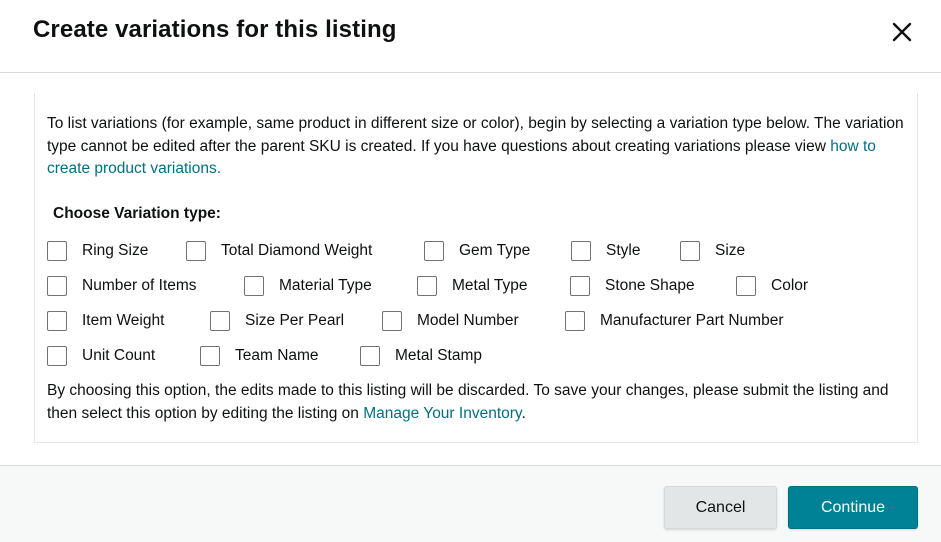  What do you see at coordinates (215, 29) in the screenshot?
I see `dialog-title: Create variations for this listing` at bounding box center [215, 29].